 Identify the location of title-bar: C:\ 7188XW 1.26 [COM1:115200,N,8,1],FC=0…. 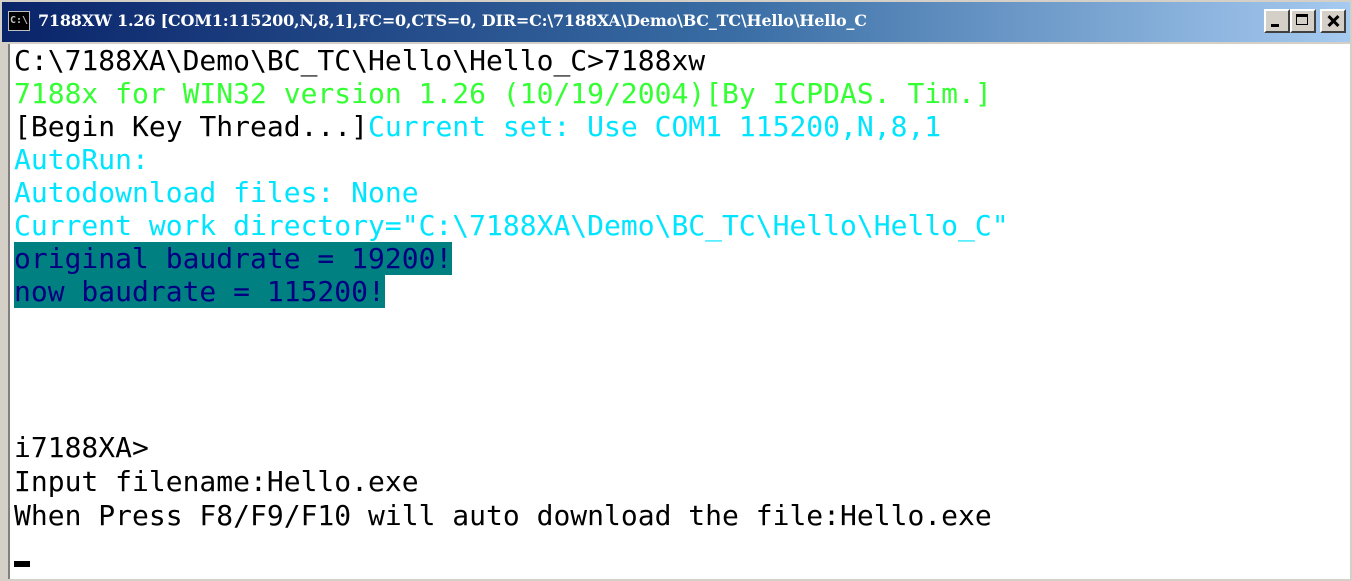
(676, 22).